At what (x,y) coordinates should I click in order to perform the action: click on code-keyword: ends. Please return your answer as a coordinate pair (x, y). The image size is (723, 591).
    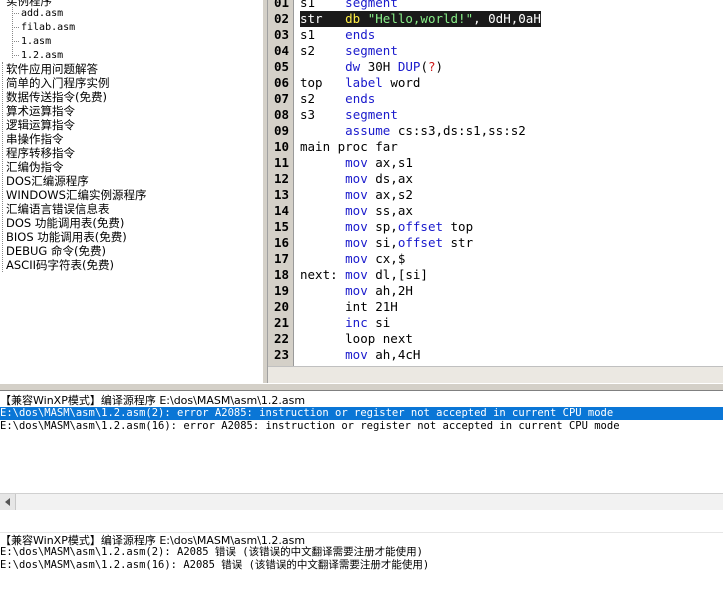
    Looking at the image, I should click on (360, 98).